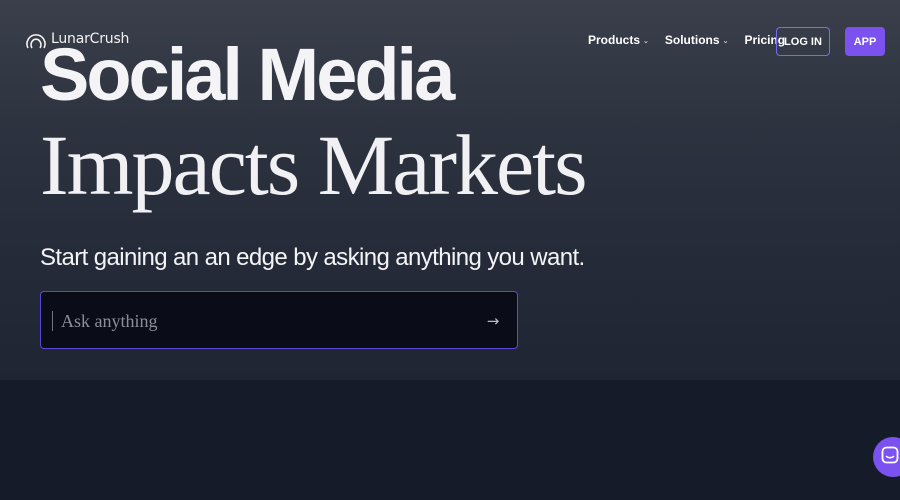 The image size is (900, 500). What do you see at coordinates (493, 321) in the screenshot?
I see `arrow-right-icon: →` at bounding box center [493, 321].